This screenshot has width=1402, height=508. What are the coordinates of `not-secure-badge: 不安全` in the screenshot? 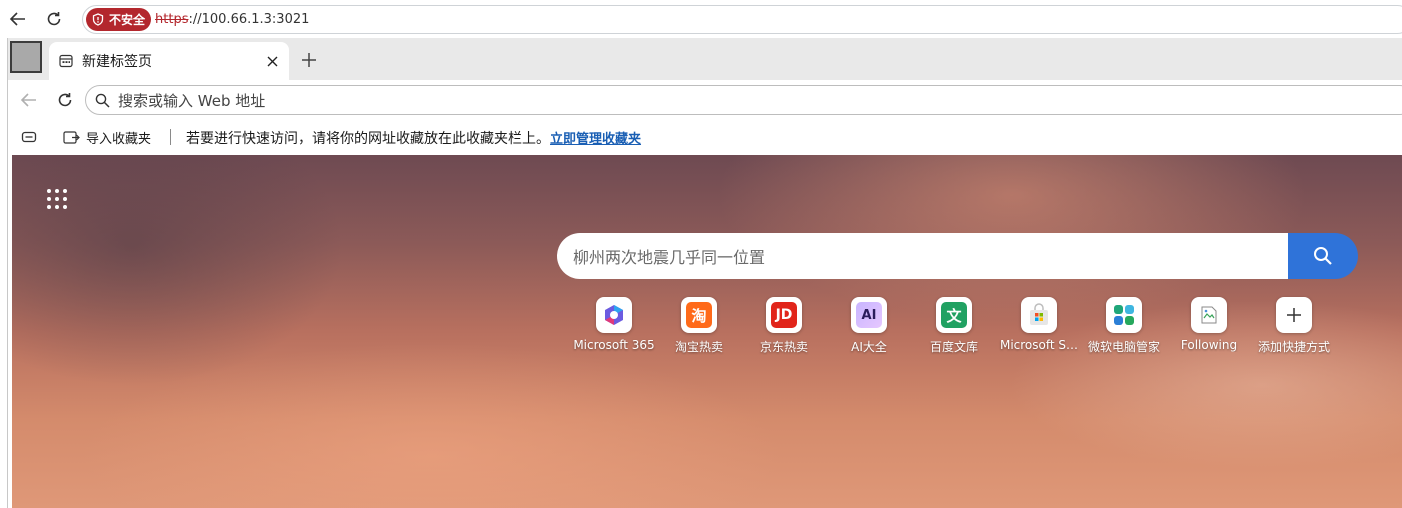 It's located at (119, 19).